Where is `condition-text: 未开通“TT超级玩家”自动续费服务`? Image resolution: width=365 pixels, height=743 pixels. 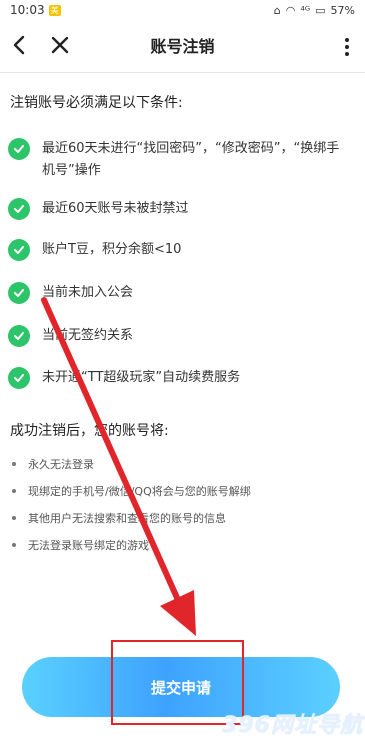 condition-text: 未开通“TT超级玩家”自动续费服务 is located at coordinates (141, 377).